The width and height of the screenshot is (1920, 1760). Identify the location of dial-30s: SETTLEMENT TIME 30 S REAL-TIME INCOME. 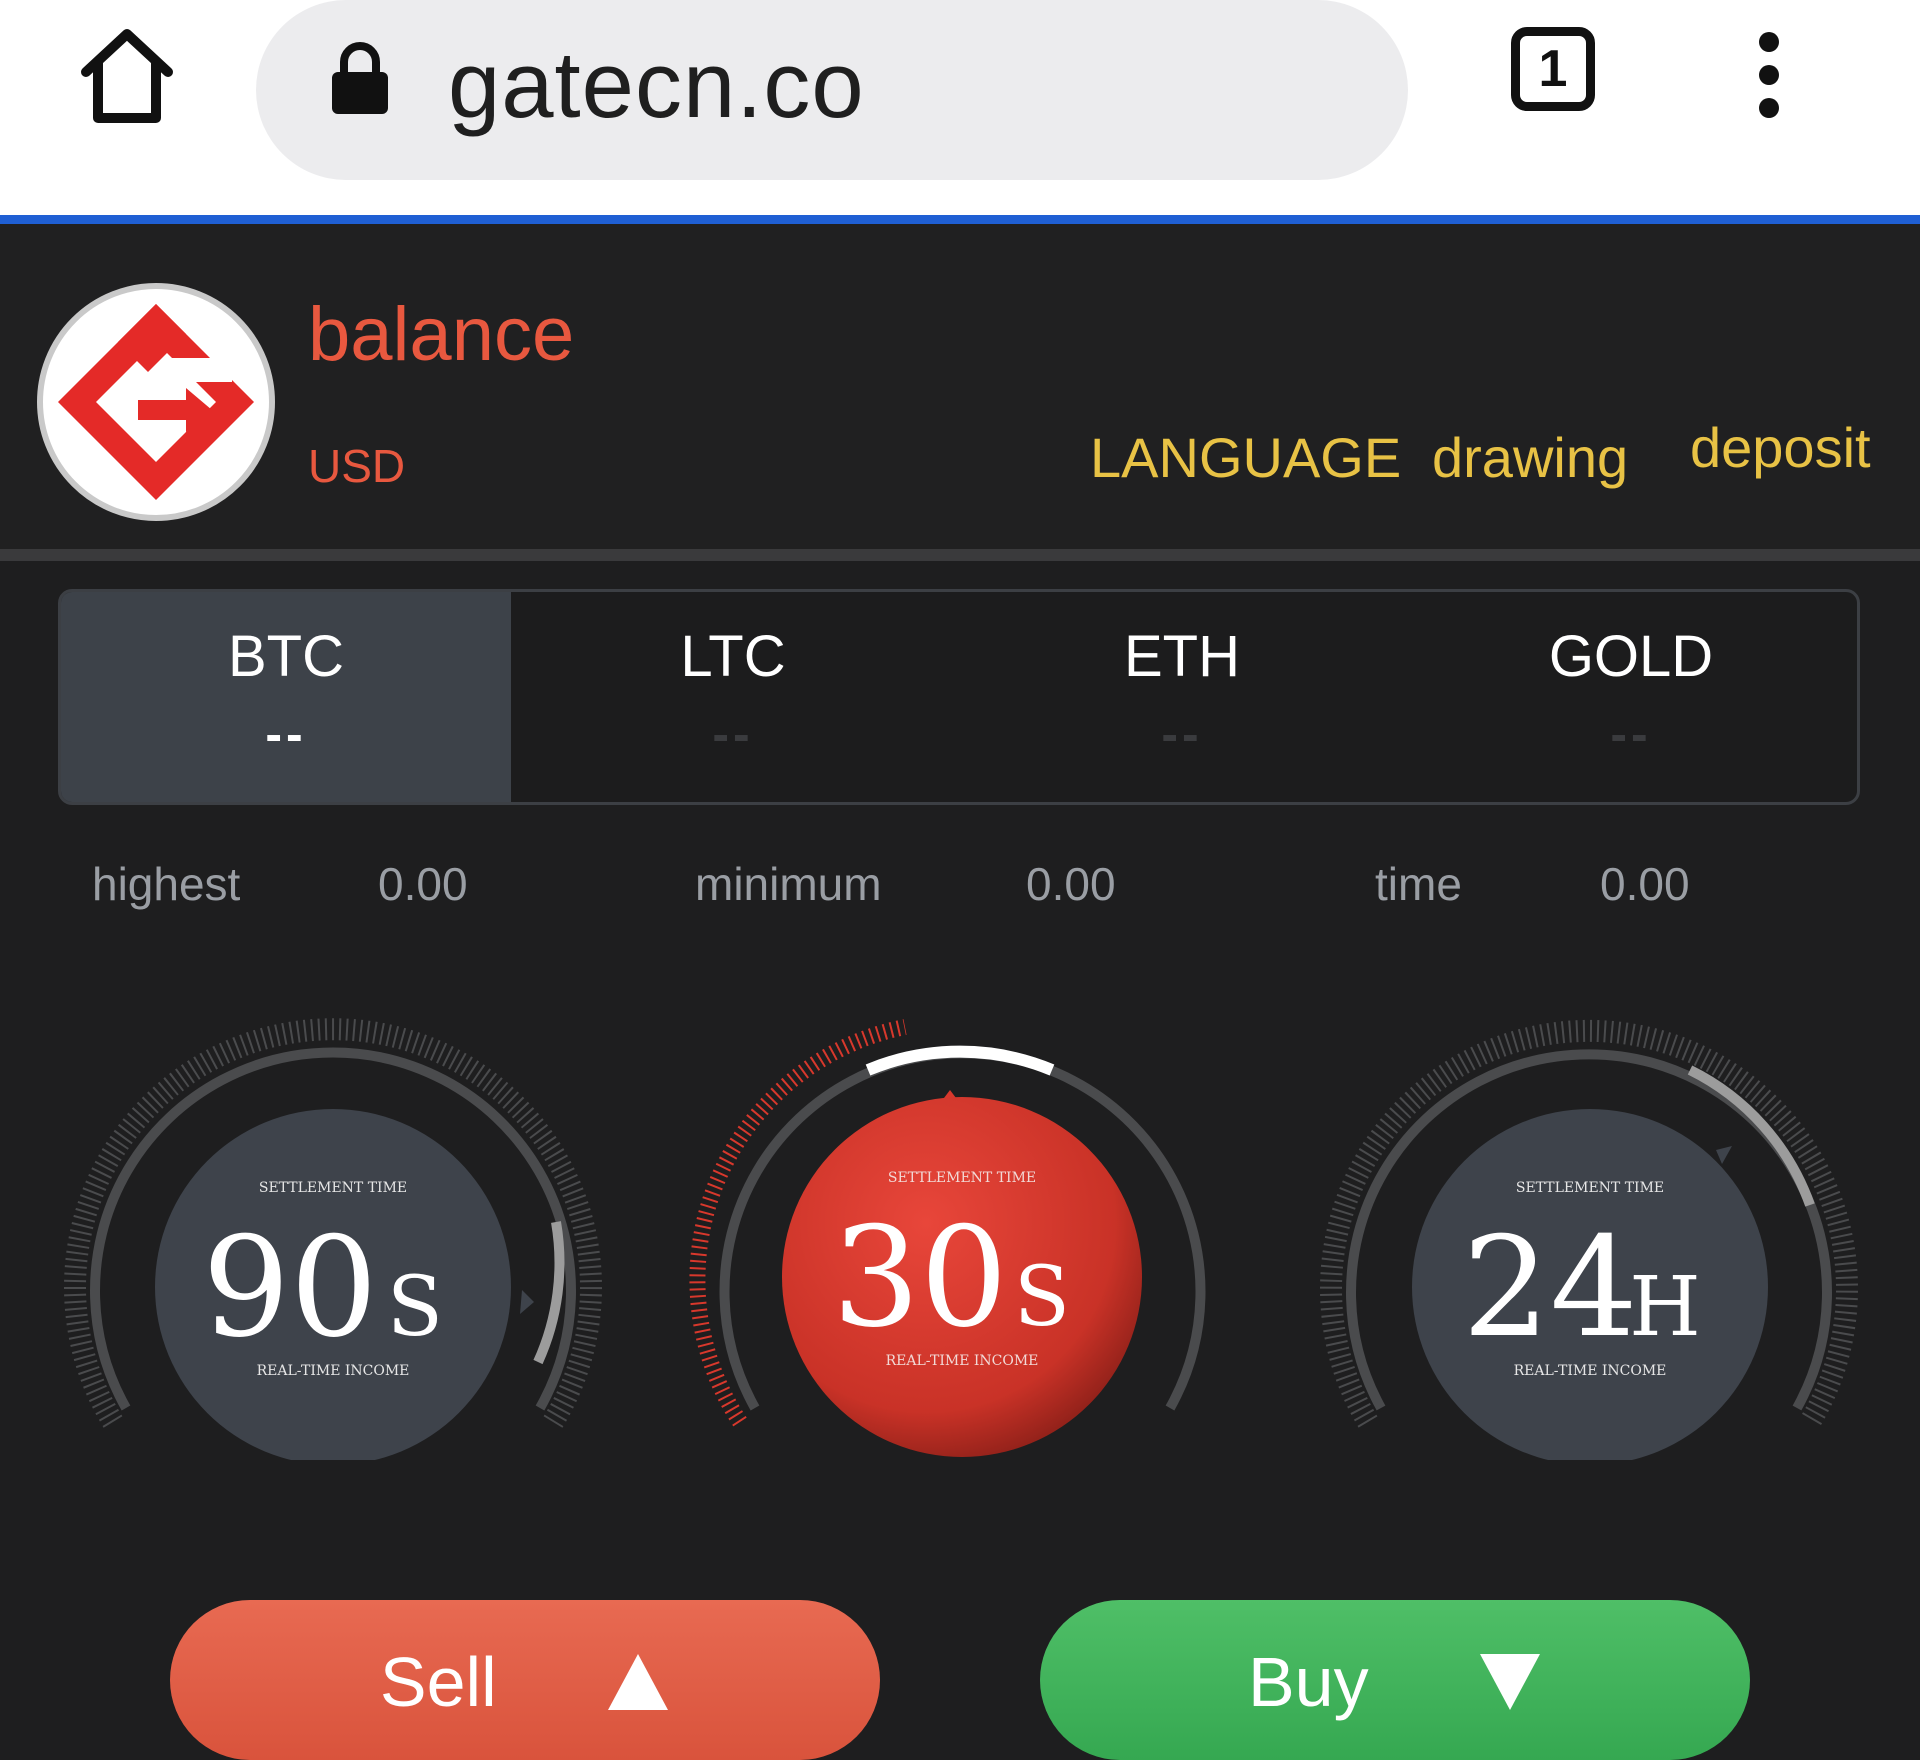
(947, 1238).